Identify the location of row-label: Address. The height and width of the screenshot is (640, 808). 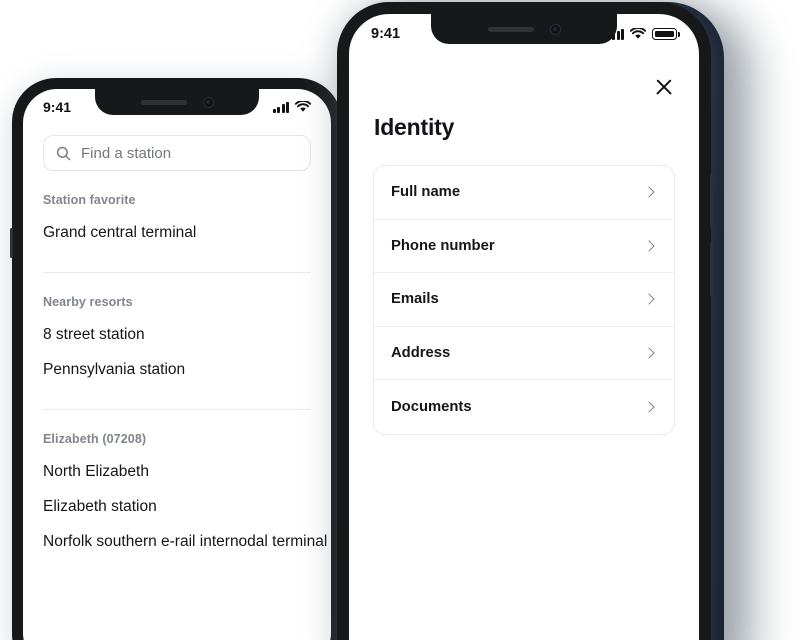
(421, 352).